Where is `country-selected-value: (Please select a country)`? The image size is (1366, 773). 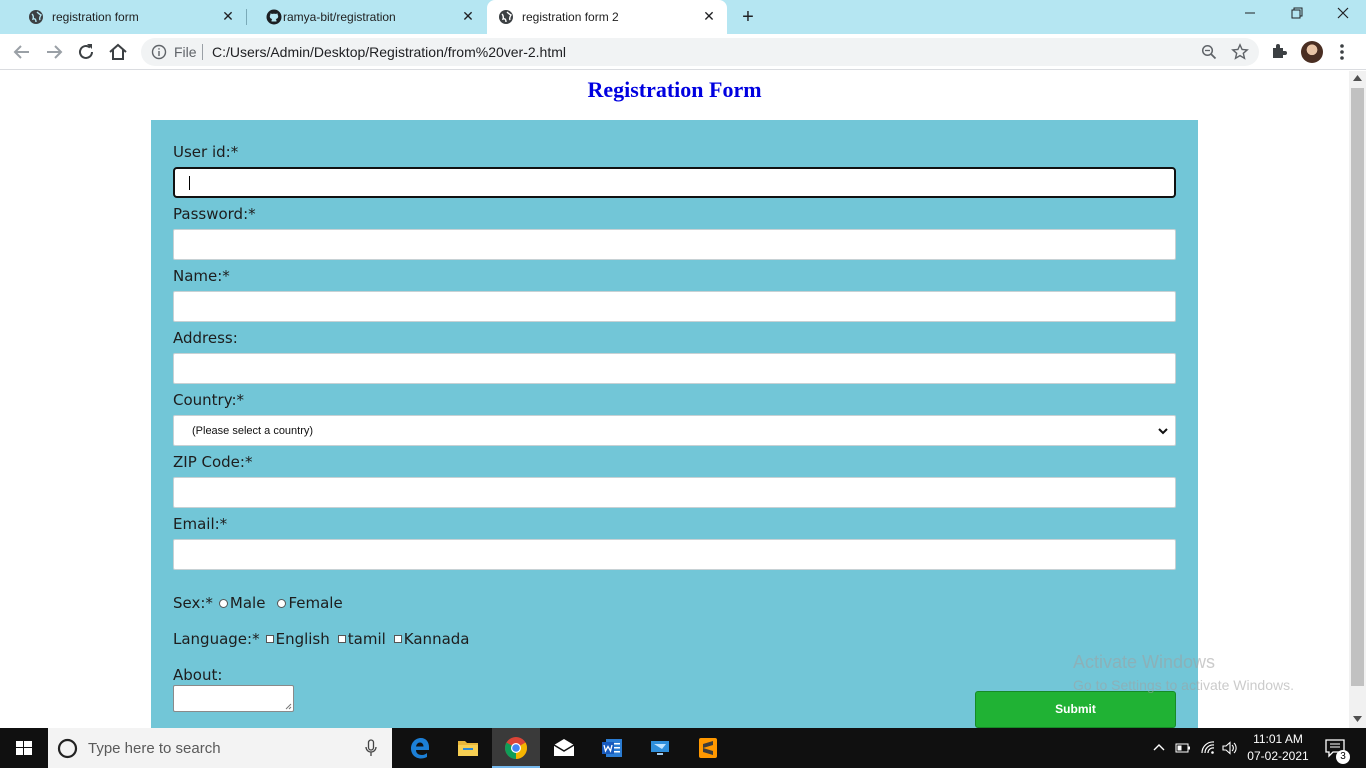 country-selected-value: (Please select a country) is located at coordinates (253, 431).